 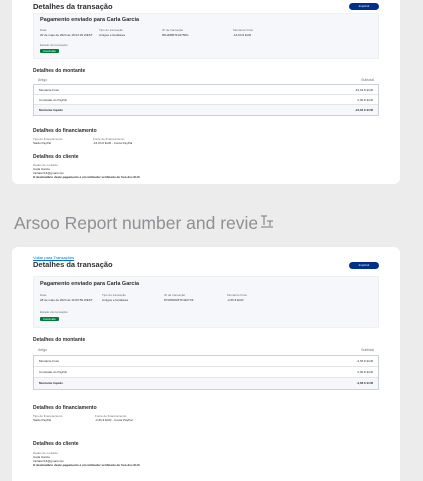 What do you see at coordinates (206, 7) in the screenshot?
I see `header: Detalhes da transação Imprimir` at bounding box center [206, 7].